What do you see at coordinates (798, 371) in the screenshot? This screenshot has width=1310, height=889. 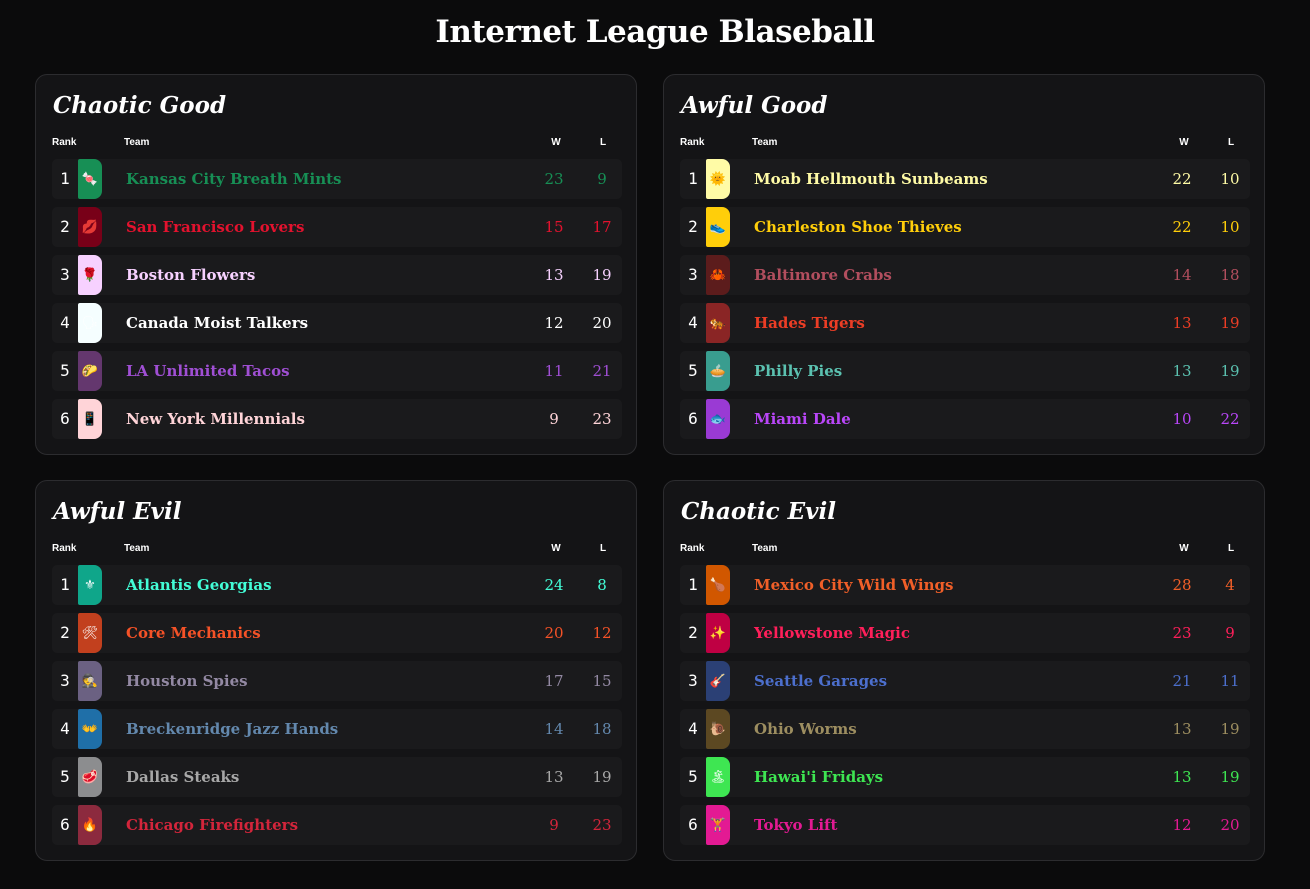 I see `team-name: Philly Pies` at bounding box center [798, 371].